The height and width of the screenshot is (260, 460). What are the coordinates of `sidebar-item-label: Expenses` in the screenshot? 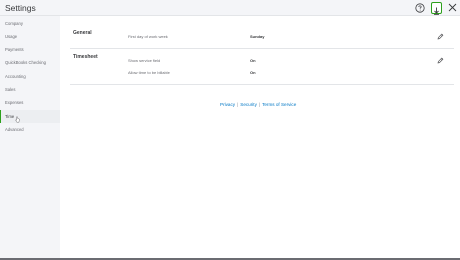 It's located at (14, 102).